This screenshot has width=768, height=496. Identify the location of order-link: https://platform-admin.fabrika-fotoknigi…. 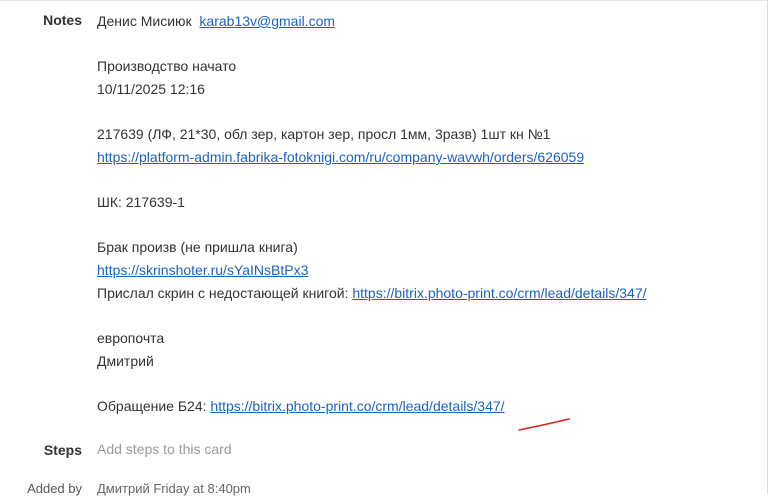
(340, 157).